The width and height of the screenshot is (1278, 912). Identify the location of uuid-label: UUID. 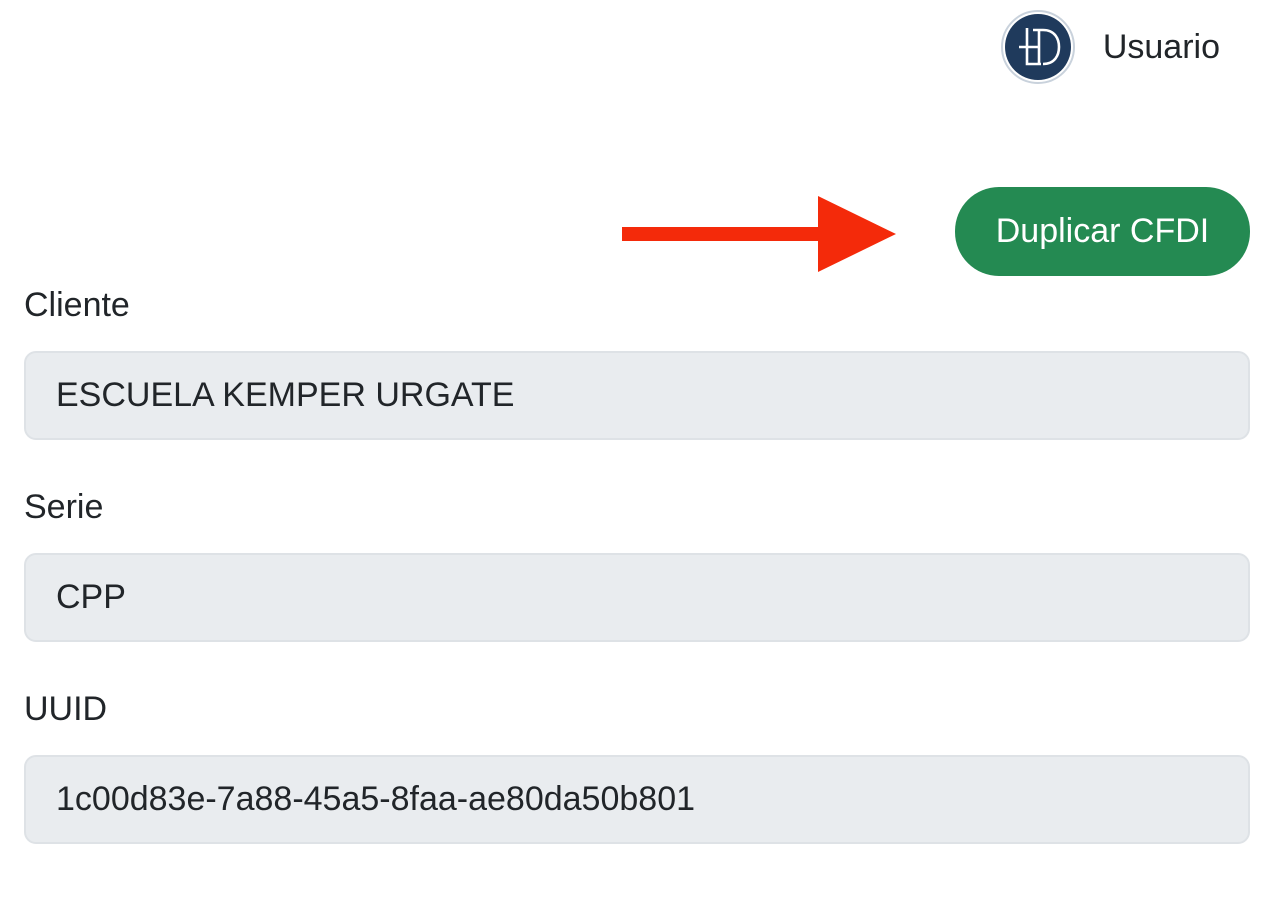
(66, 709).